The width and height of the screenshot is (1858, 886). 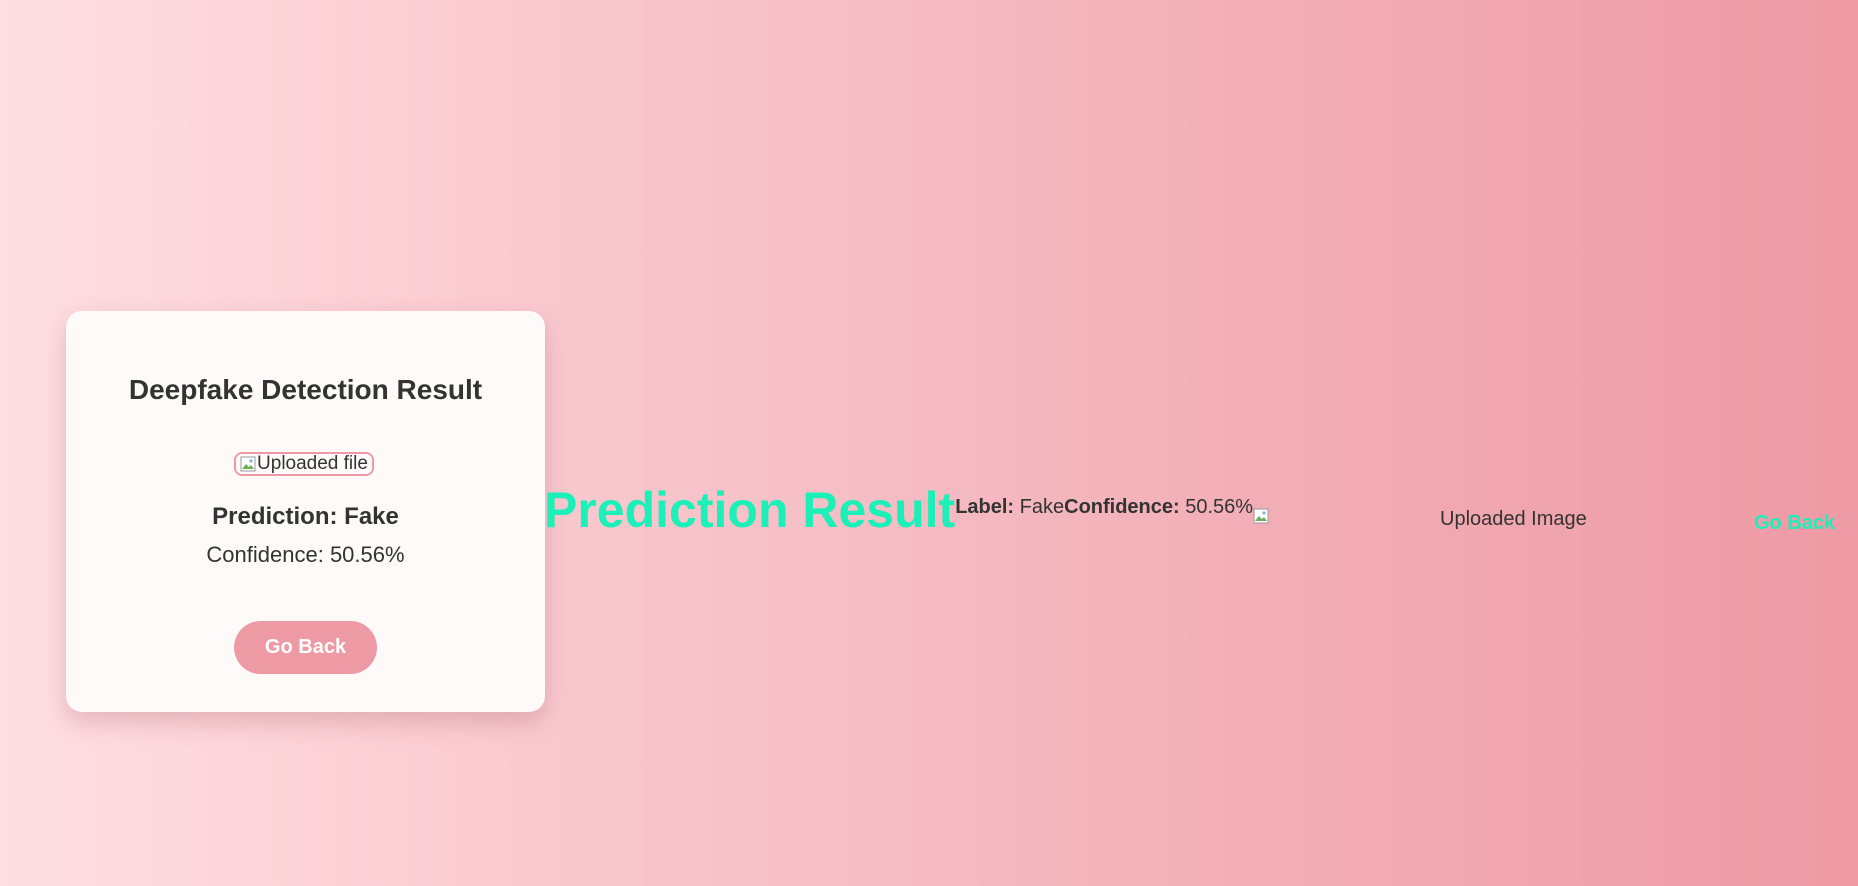 I want to click on uploaded-file-image: Uploaded file, so click(x=304, y=464).